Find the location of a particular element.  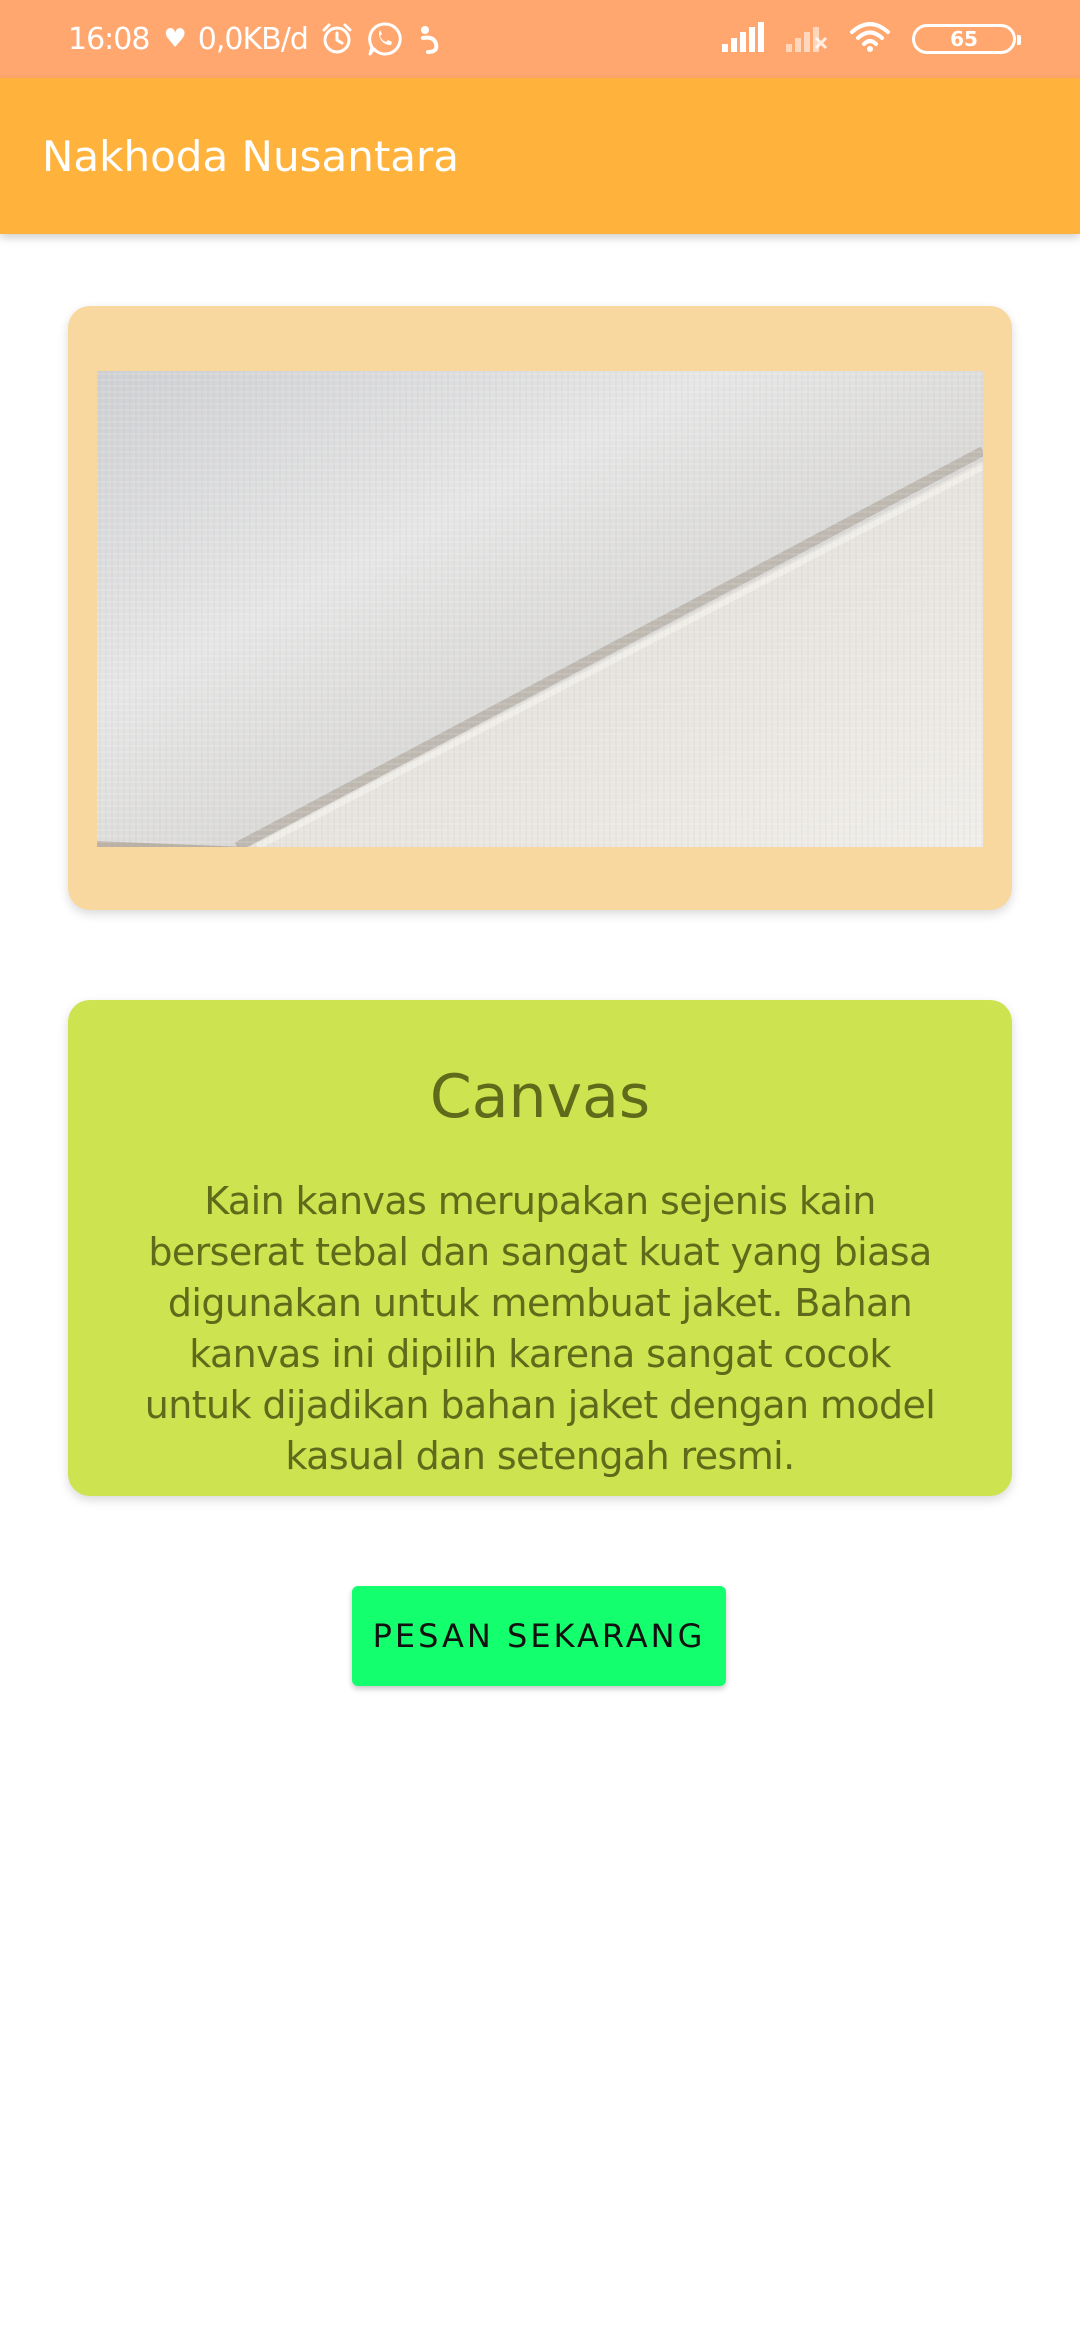

battery-level: 65 is located at coordinates (964, 39).